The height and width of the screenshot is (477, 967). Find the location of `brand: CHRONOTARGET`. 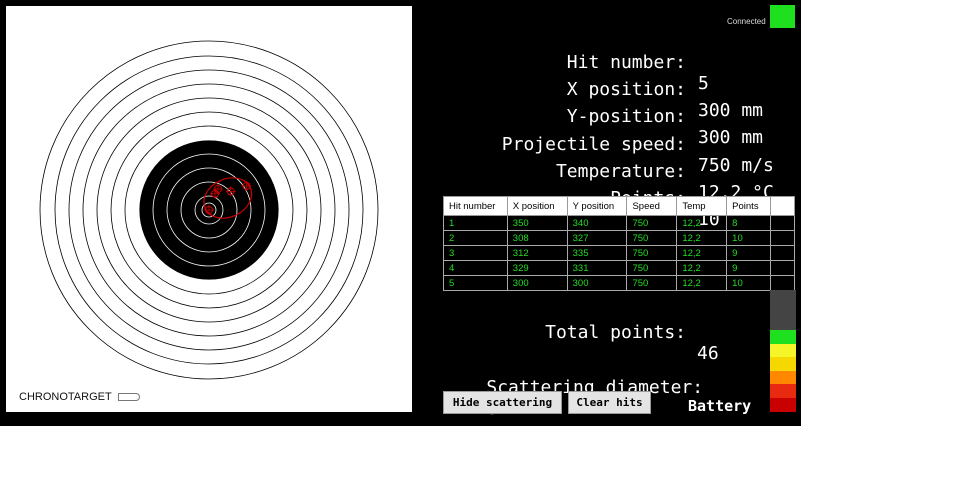

brand: CHRONOTARGET is located at coordinates (79, 397).